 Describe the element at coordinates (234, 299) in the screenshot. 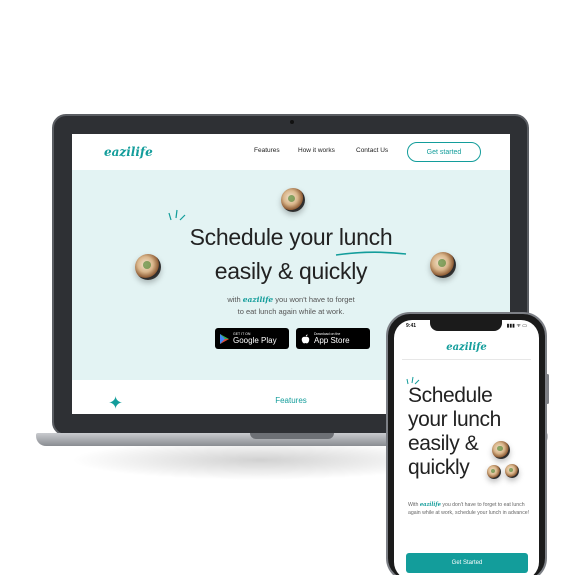

I see `subtitle-text: with` at that location.